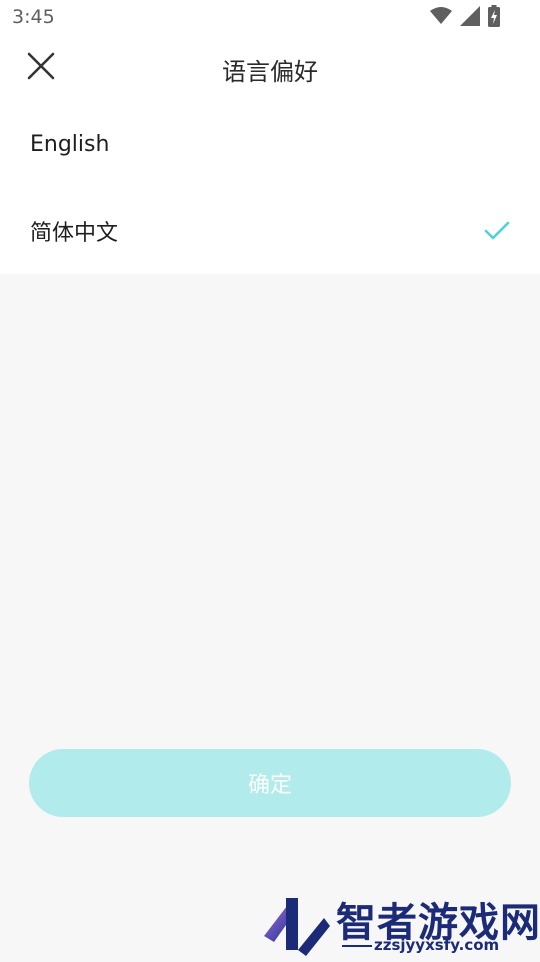 The image size is (540, 962). I want to click on confirm-button: 确定, so click(270, 783).